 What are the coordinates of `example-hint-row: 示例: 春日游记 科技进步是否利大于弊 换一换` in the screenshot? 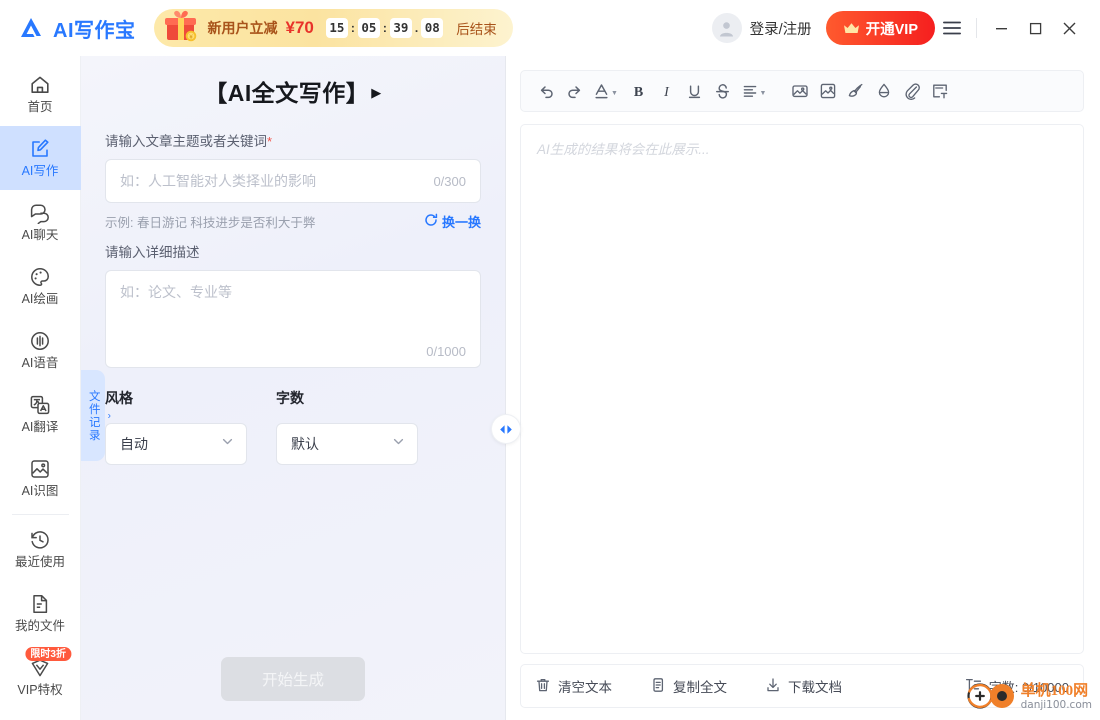 It's located at (293, 221).